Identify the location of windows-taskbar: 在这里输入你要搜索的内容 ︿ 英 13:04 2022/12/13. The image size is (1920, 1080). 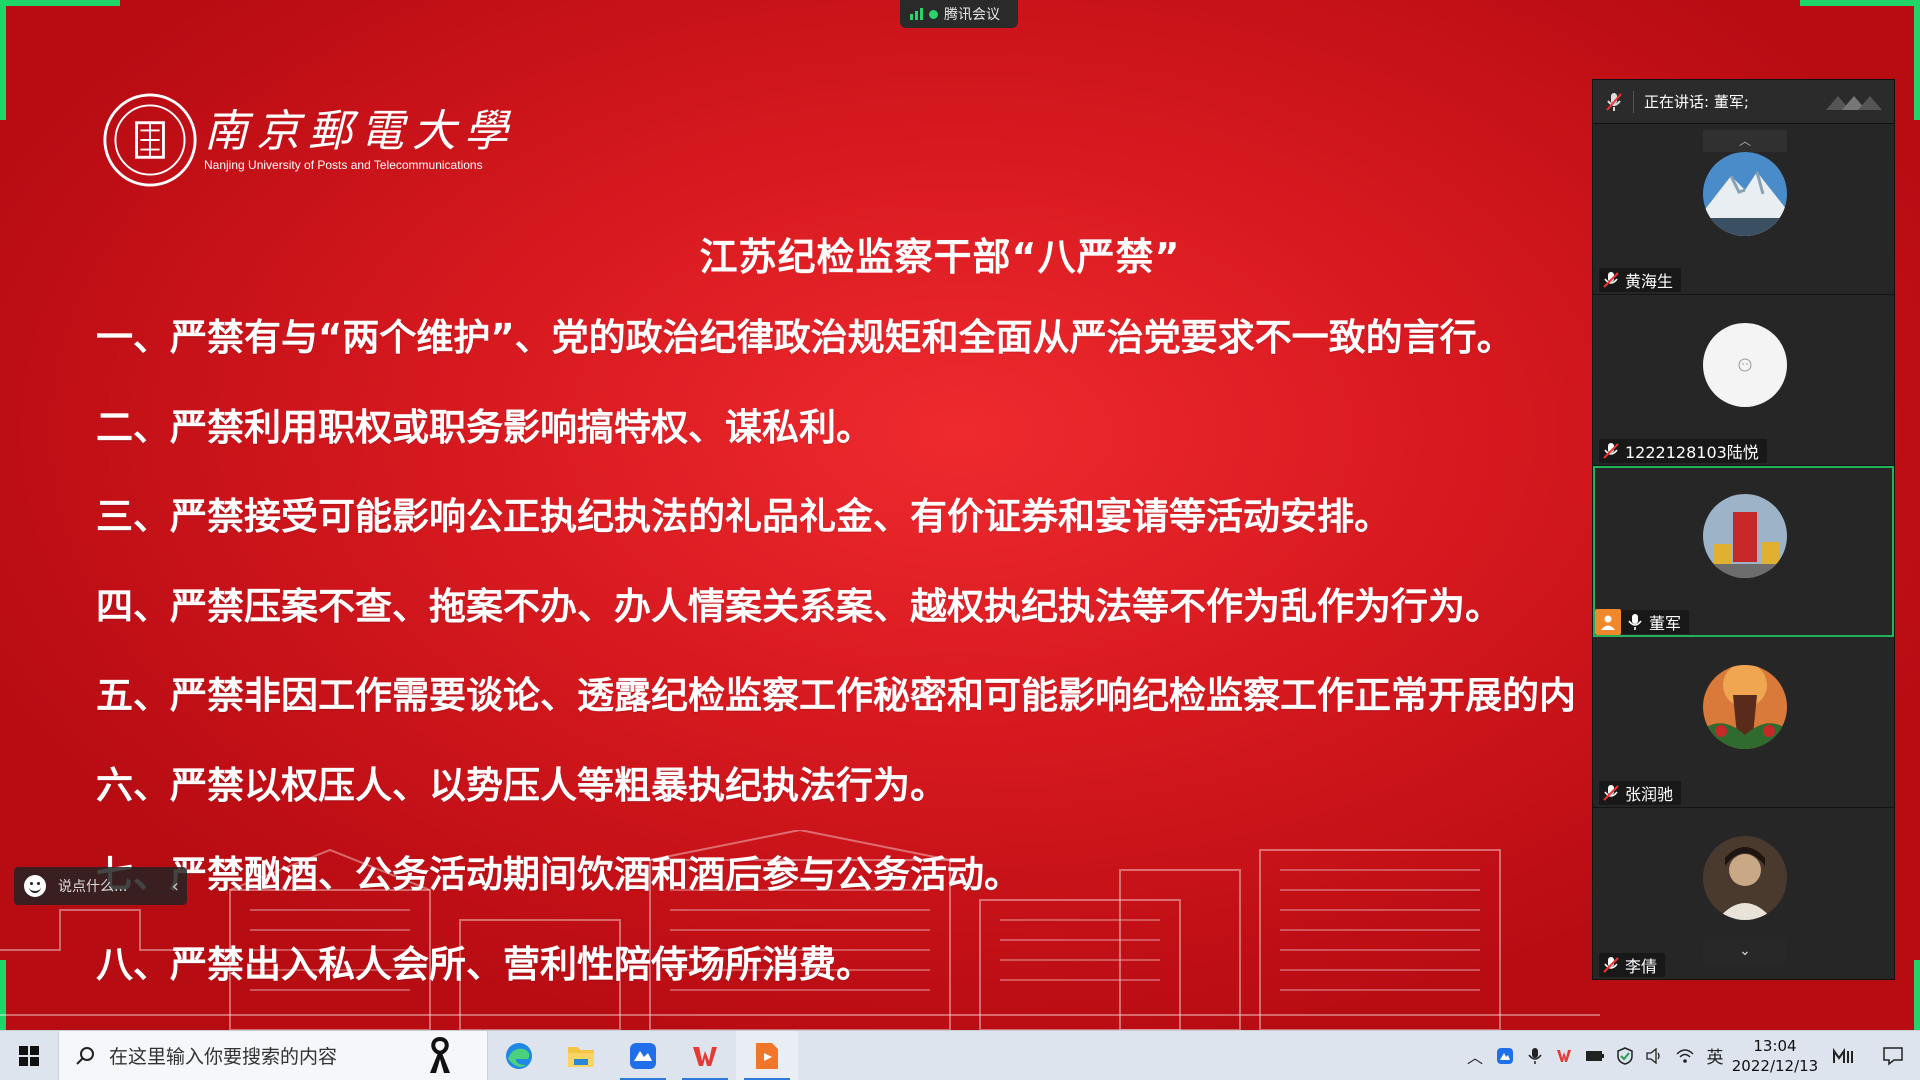
(960, 1055).